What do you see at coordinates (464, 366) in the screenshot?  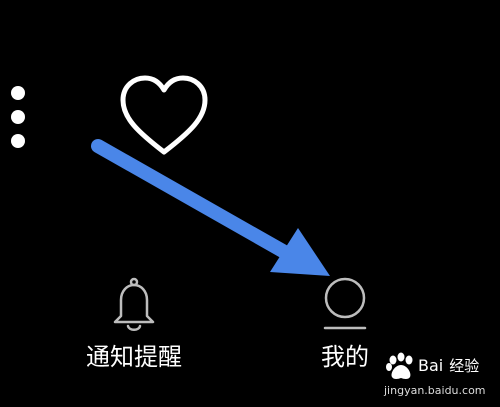 I see `watermark-brand-jingyan: 经验` at bounding box center [464, 366].